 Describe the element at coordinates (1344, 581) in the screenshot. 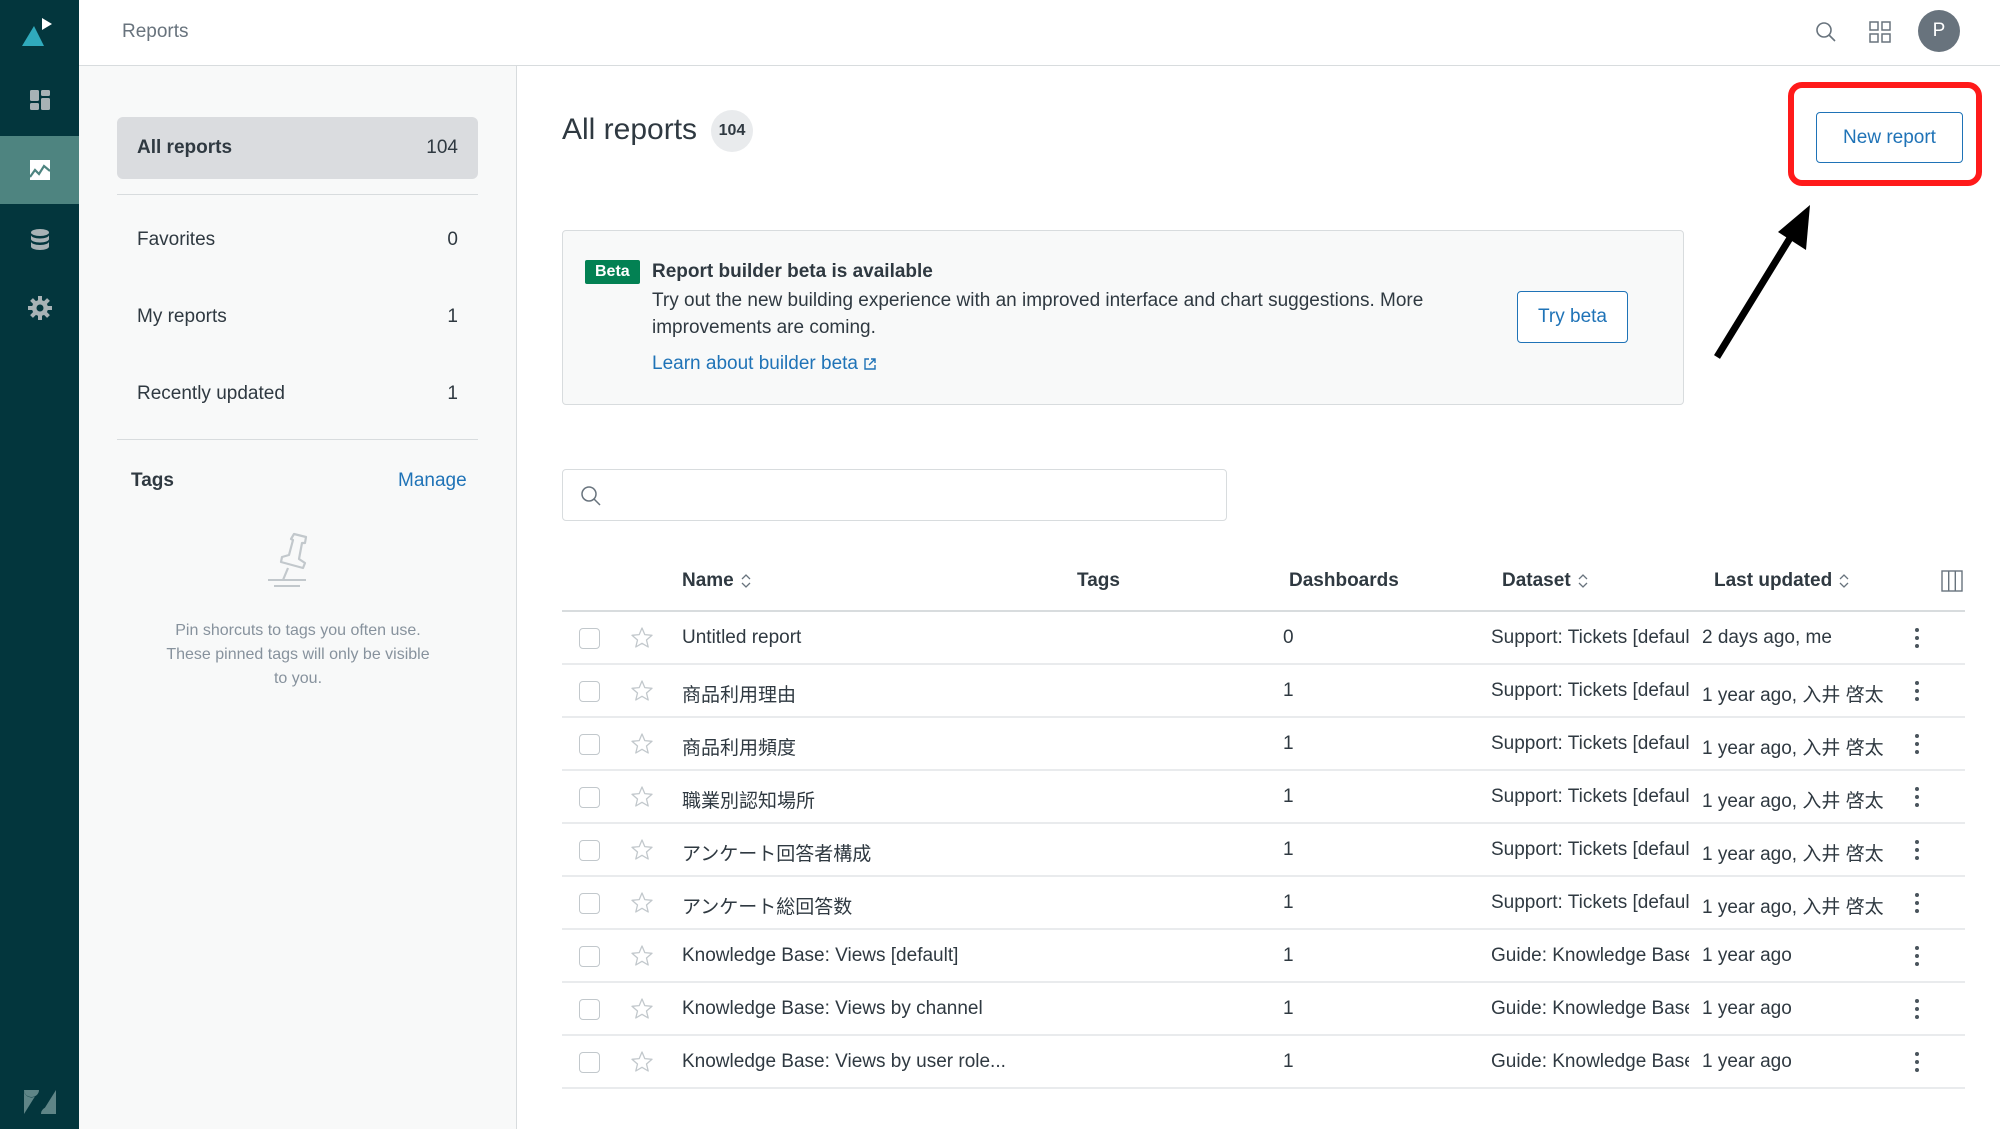

I see `column-header-dashboards: Dashboards` at that location.